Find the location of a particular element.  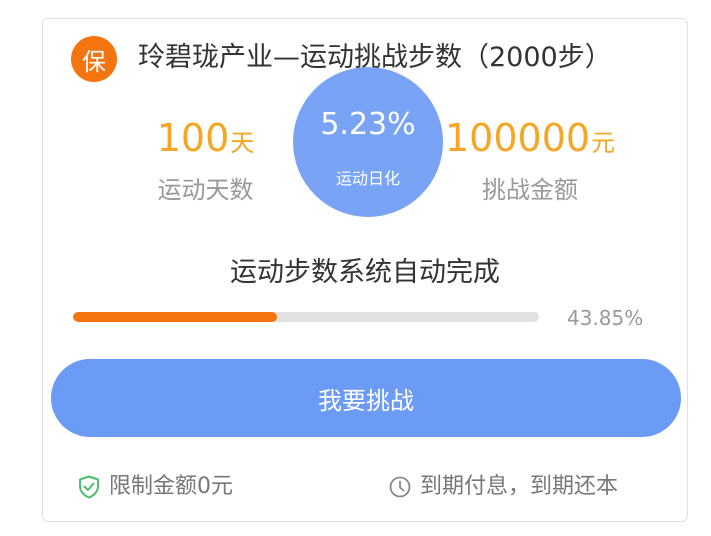

days-number: 100 is located at coordinates (193, 138).